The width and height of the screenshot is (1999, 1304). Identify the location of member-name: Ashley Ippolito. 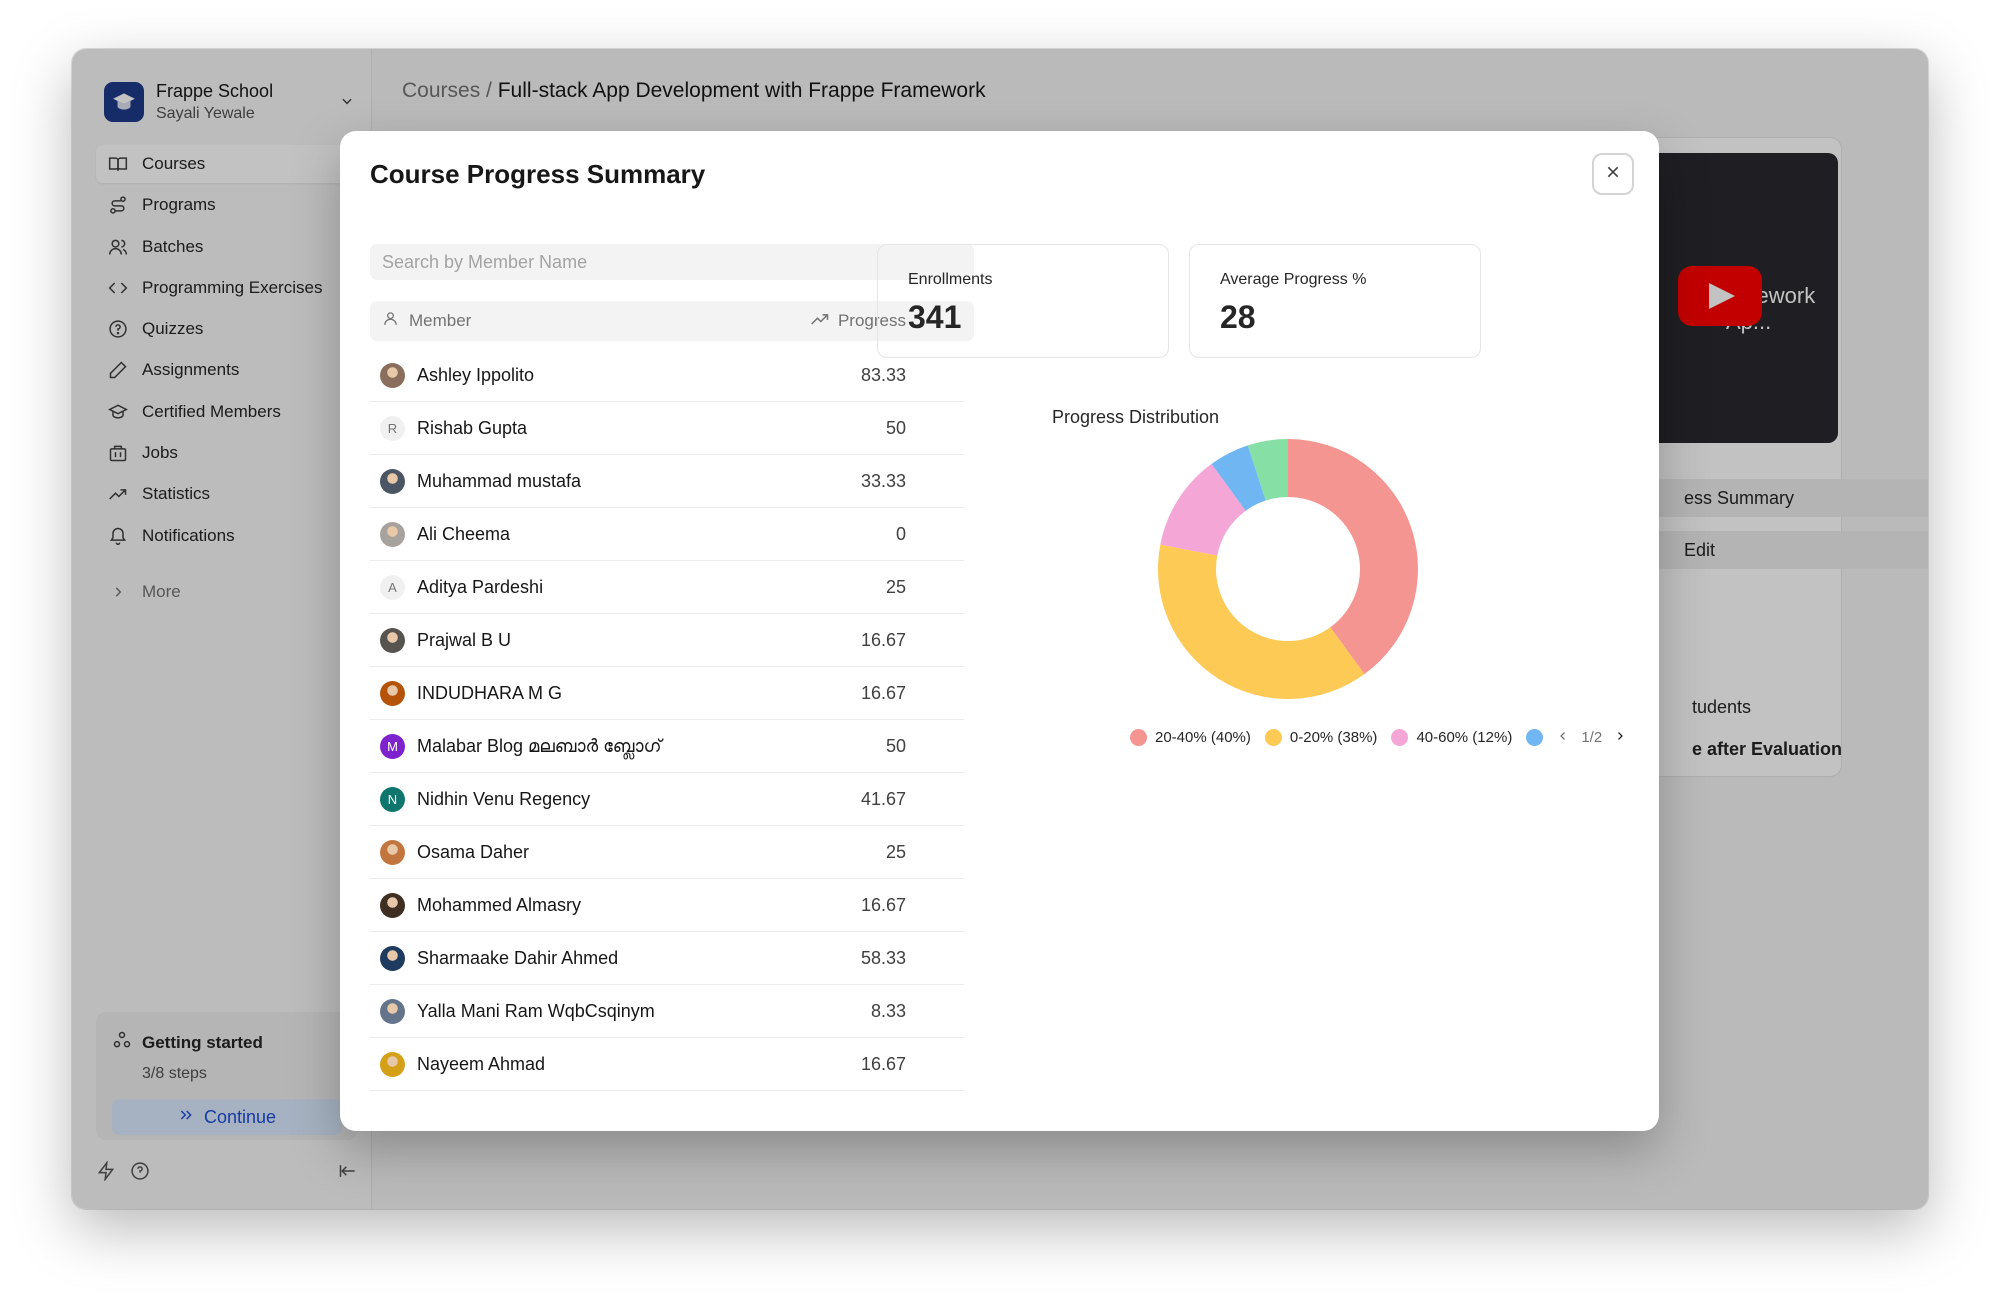
(476, 374).